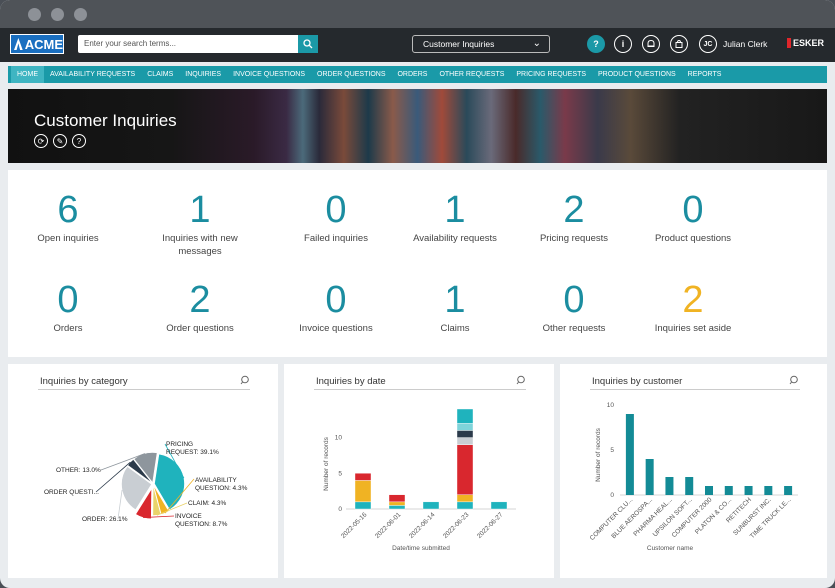 This screenshot has height=588, width=835. I want to click on window-close-dot, so click(34, 14).